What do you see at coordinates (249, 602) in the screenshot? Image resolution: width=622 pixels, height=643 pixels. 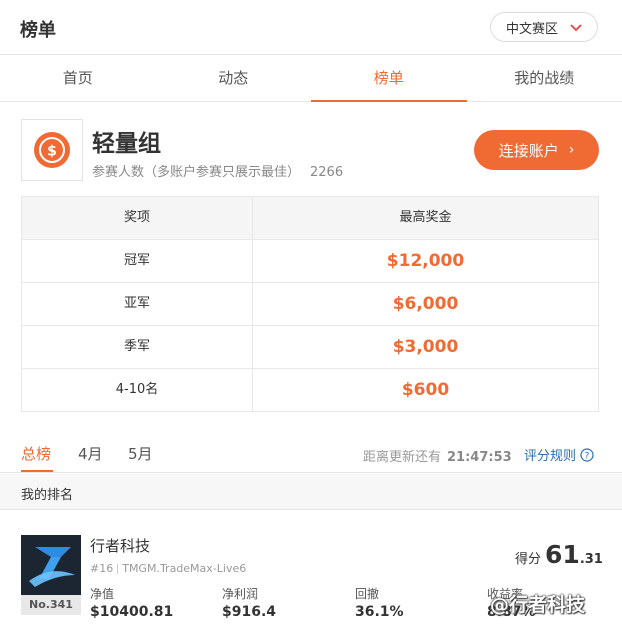 I see `stat-net-profit: 净利润 $916.4` at bounding box center [249, 602].